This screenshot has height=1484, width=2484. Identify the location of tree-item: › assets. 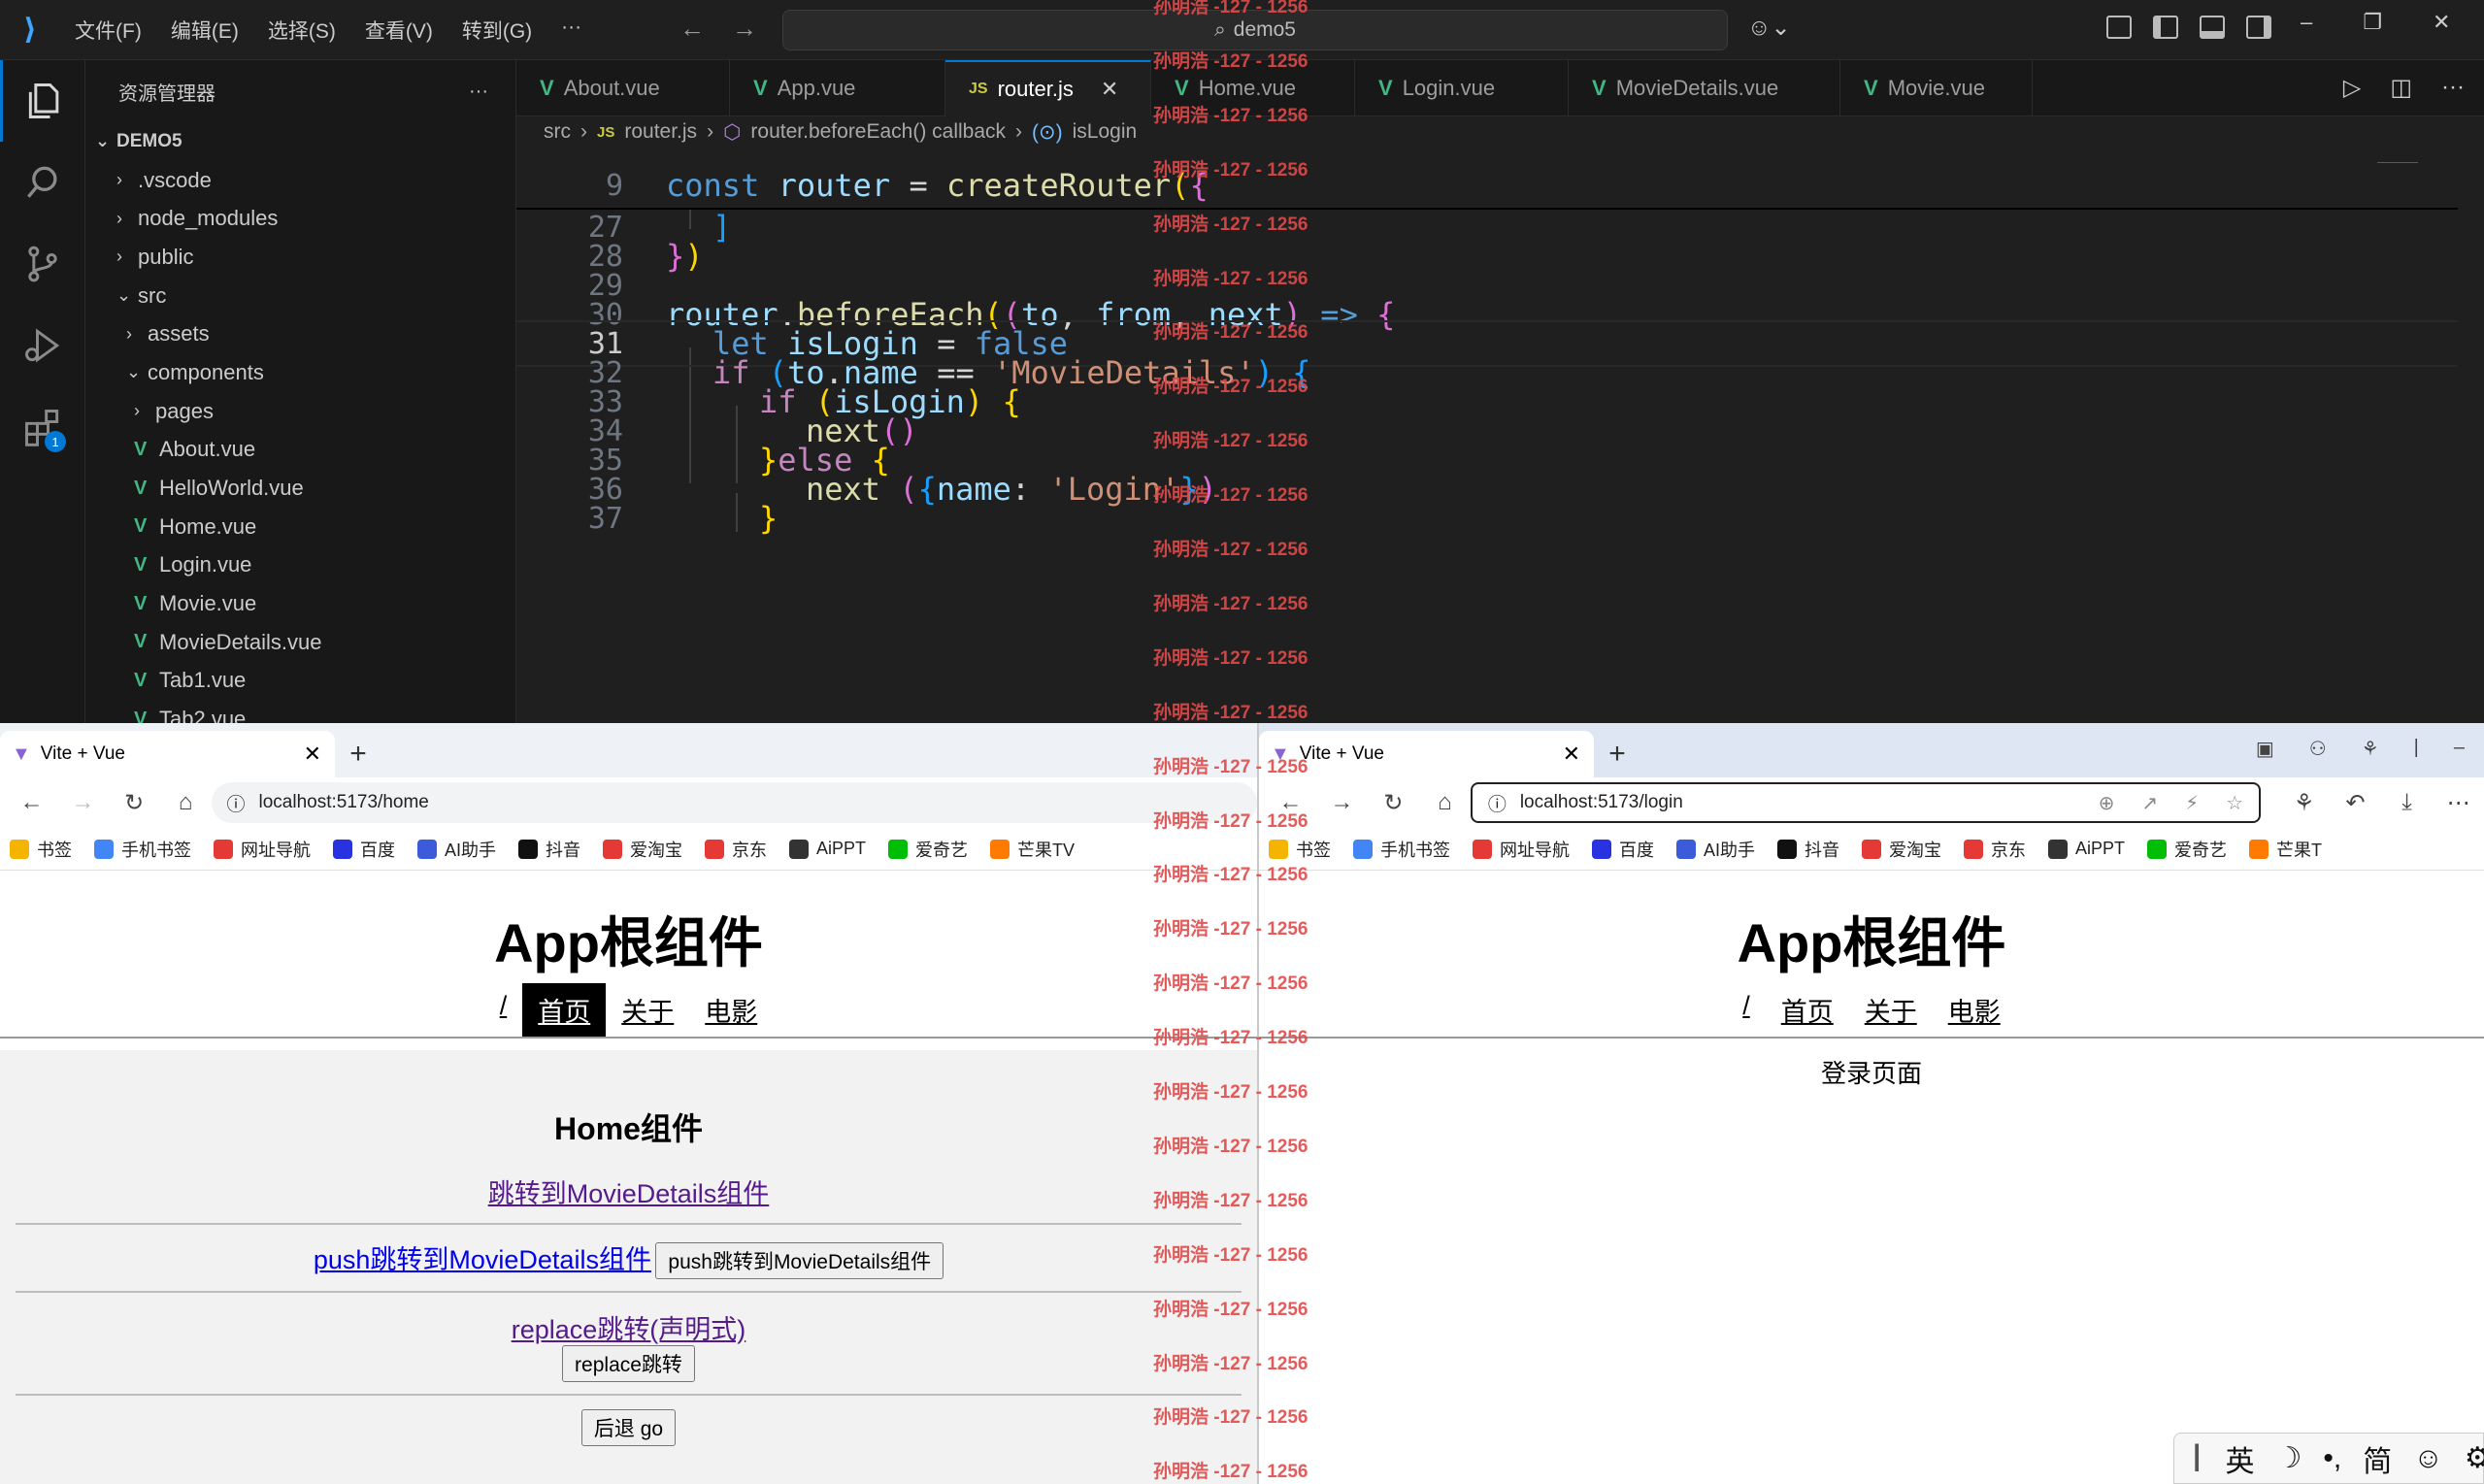
(300, 333).